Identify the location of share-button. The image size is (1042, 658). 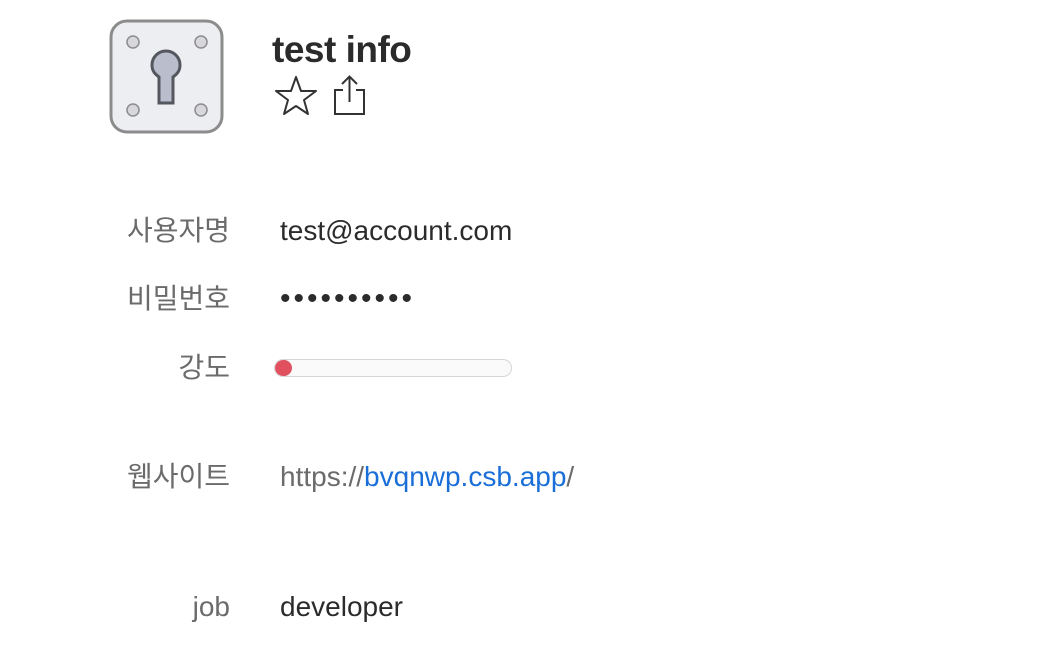
(350, 96).